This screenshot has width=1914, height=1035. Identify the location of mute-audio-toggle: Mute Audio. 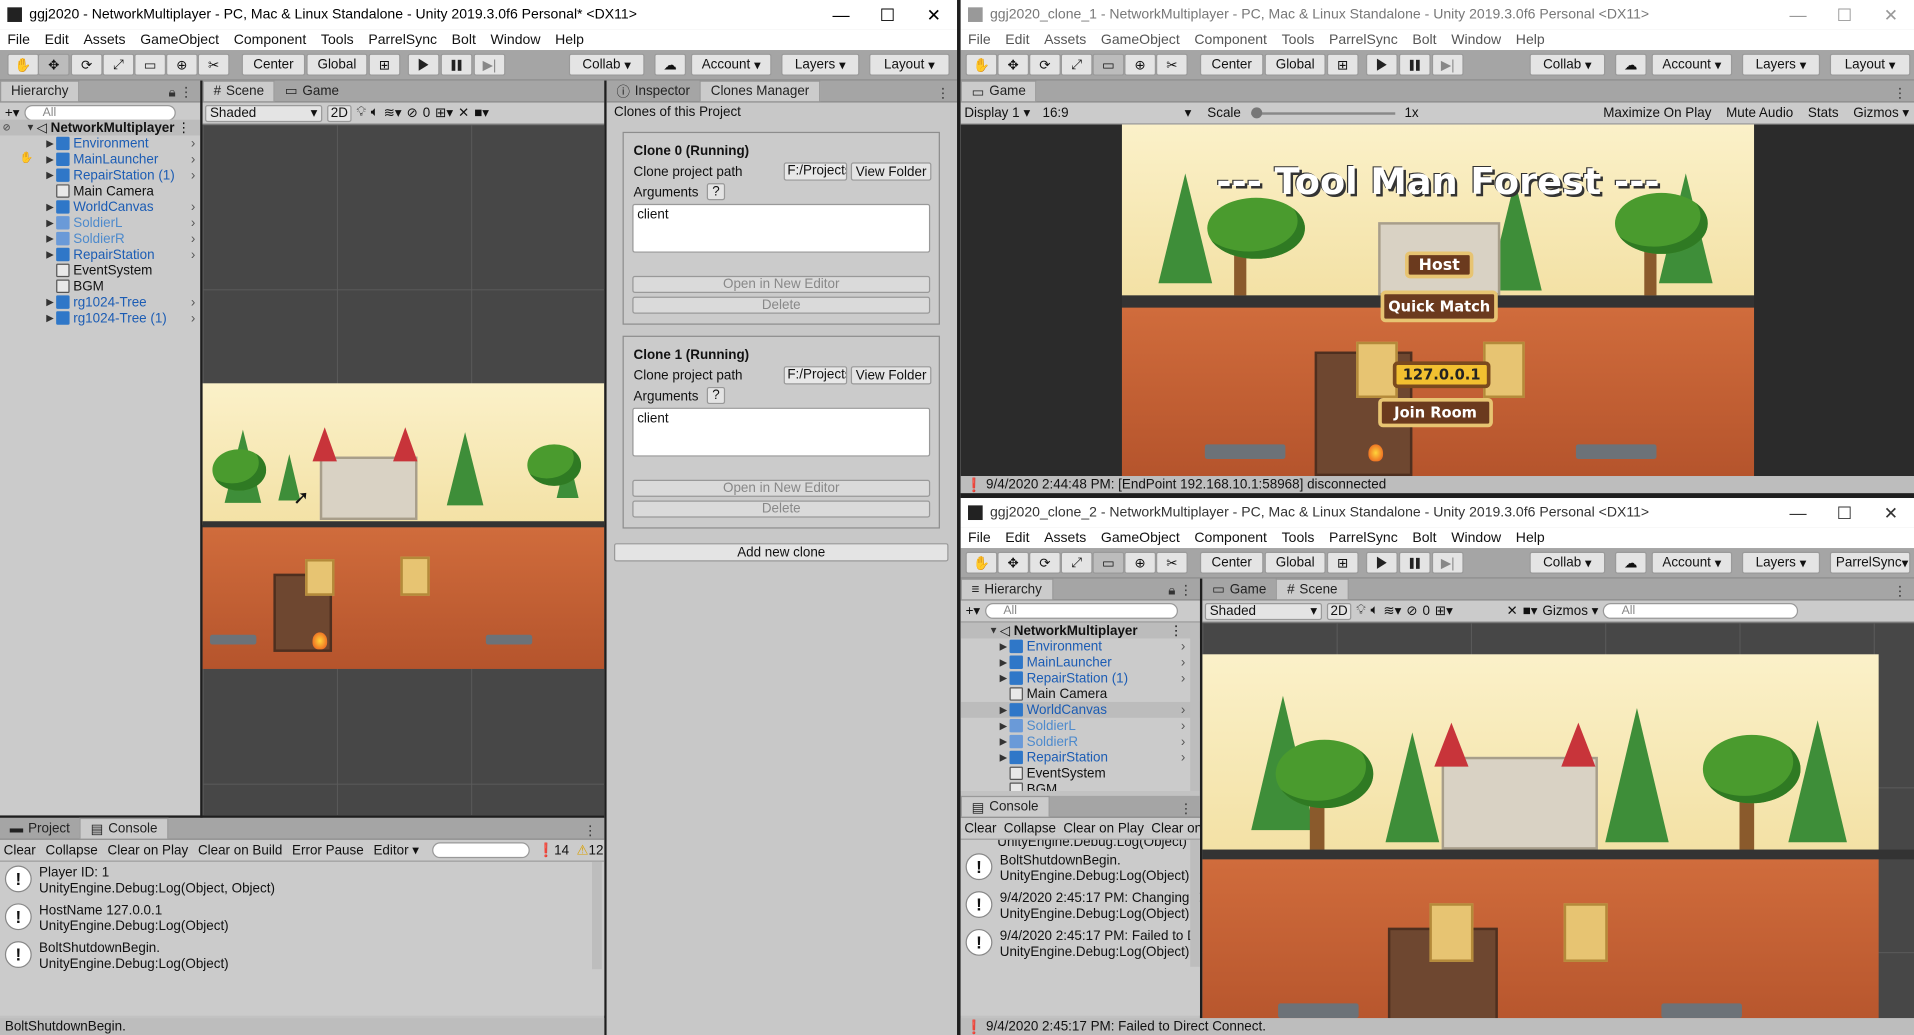
(1759, 113).